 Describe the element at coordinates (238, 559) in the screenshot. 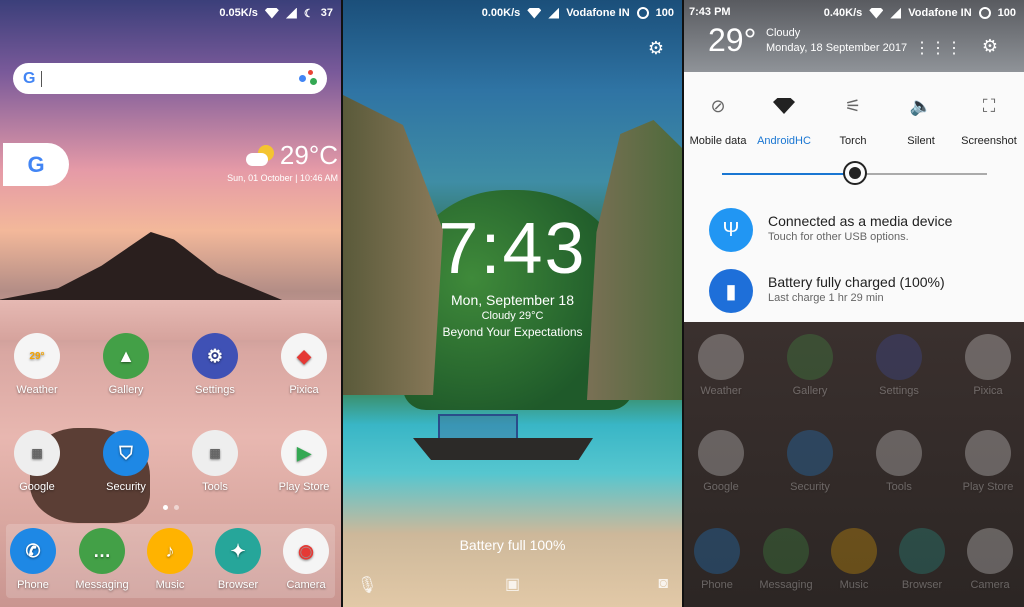

I see `app-browser: ✦ Browser` at that location.